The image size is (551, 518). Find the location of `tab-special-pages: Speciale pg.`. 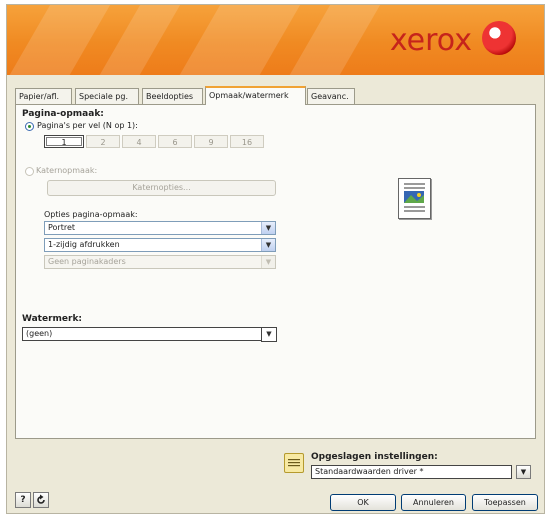

tab-special-pages: Speciale pg. is located at coordinates (107, 96).